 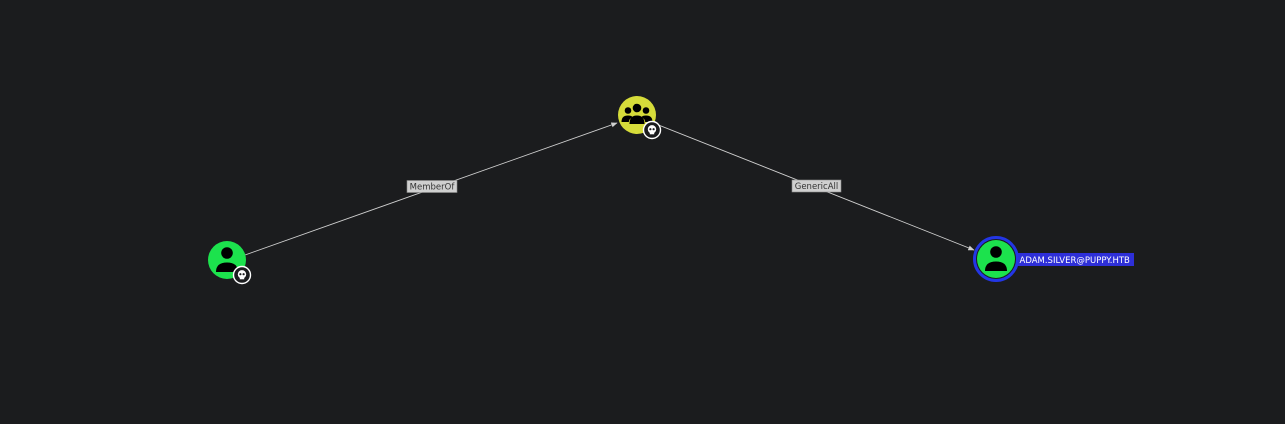 I want to click on edge-label-genericall: GenericAll, so click(x=817, y=187).